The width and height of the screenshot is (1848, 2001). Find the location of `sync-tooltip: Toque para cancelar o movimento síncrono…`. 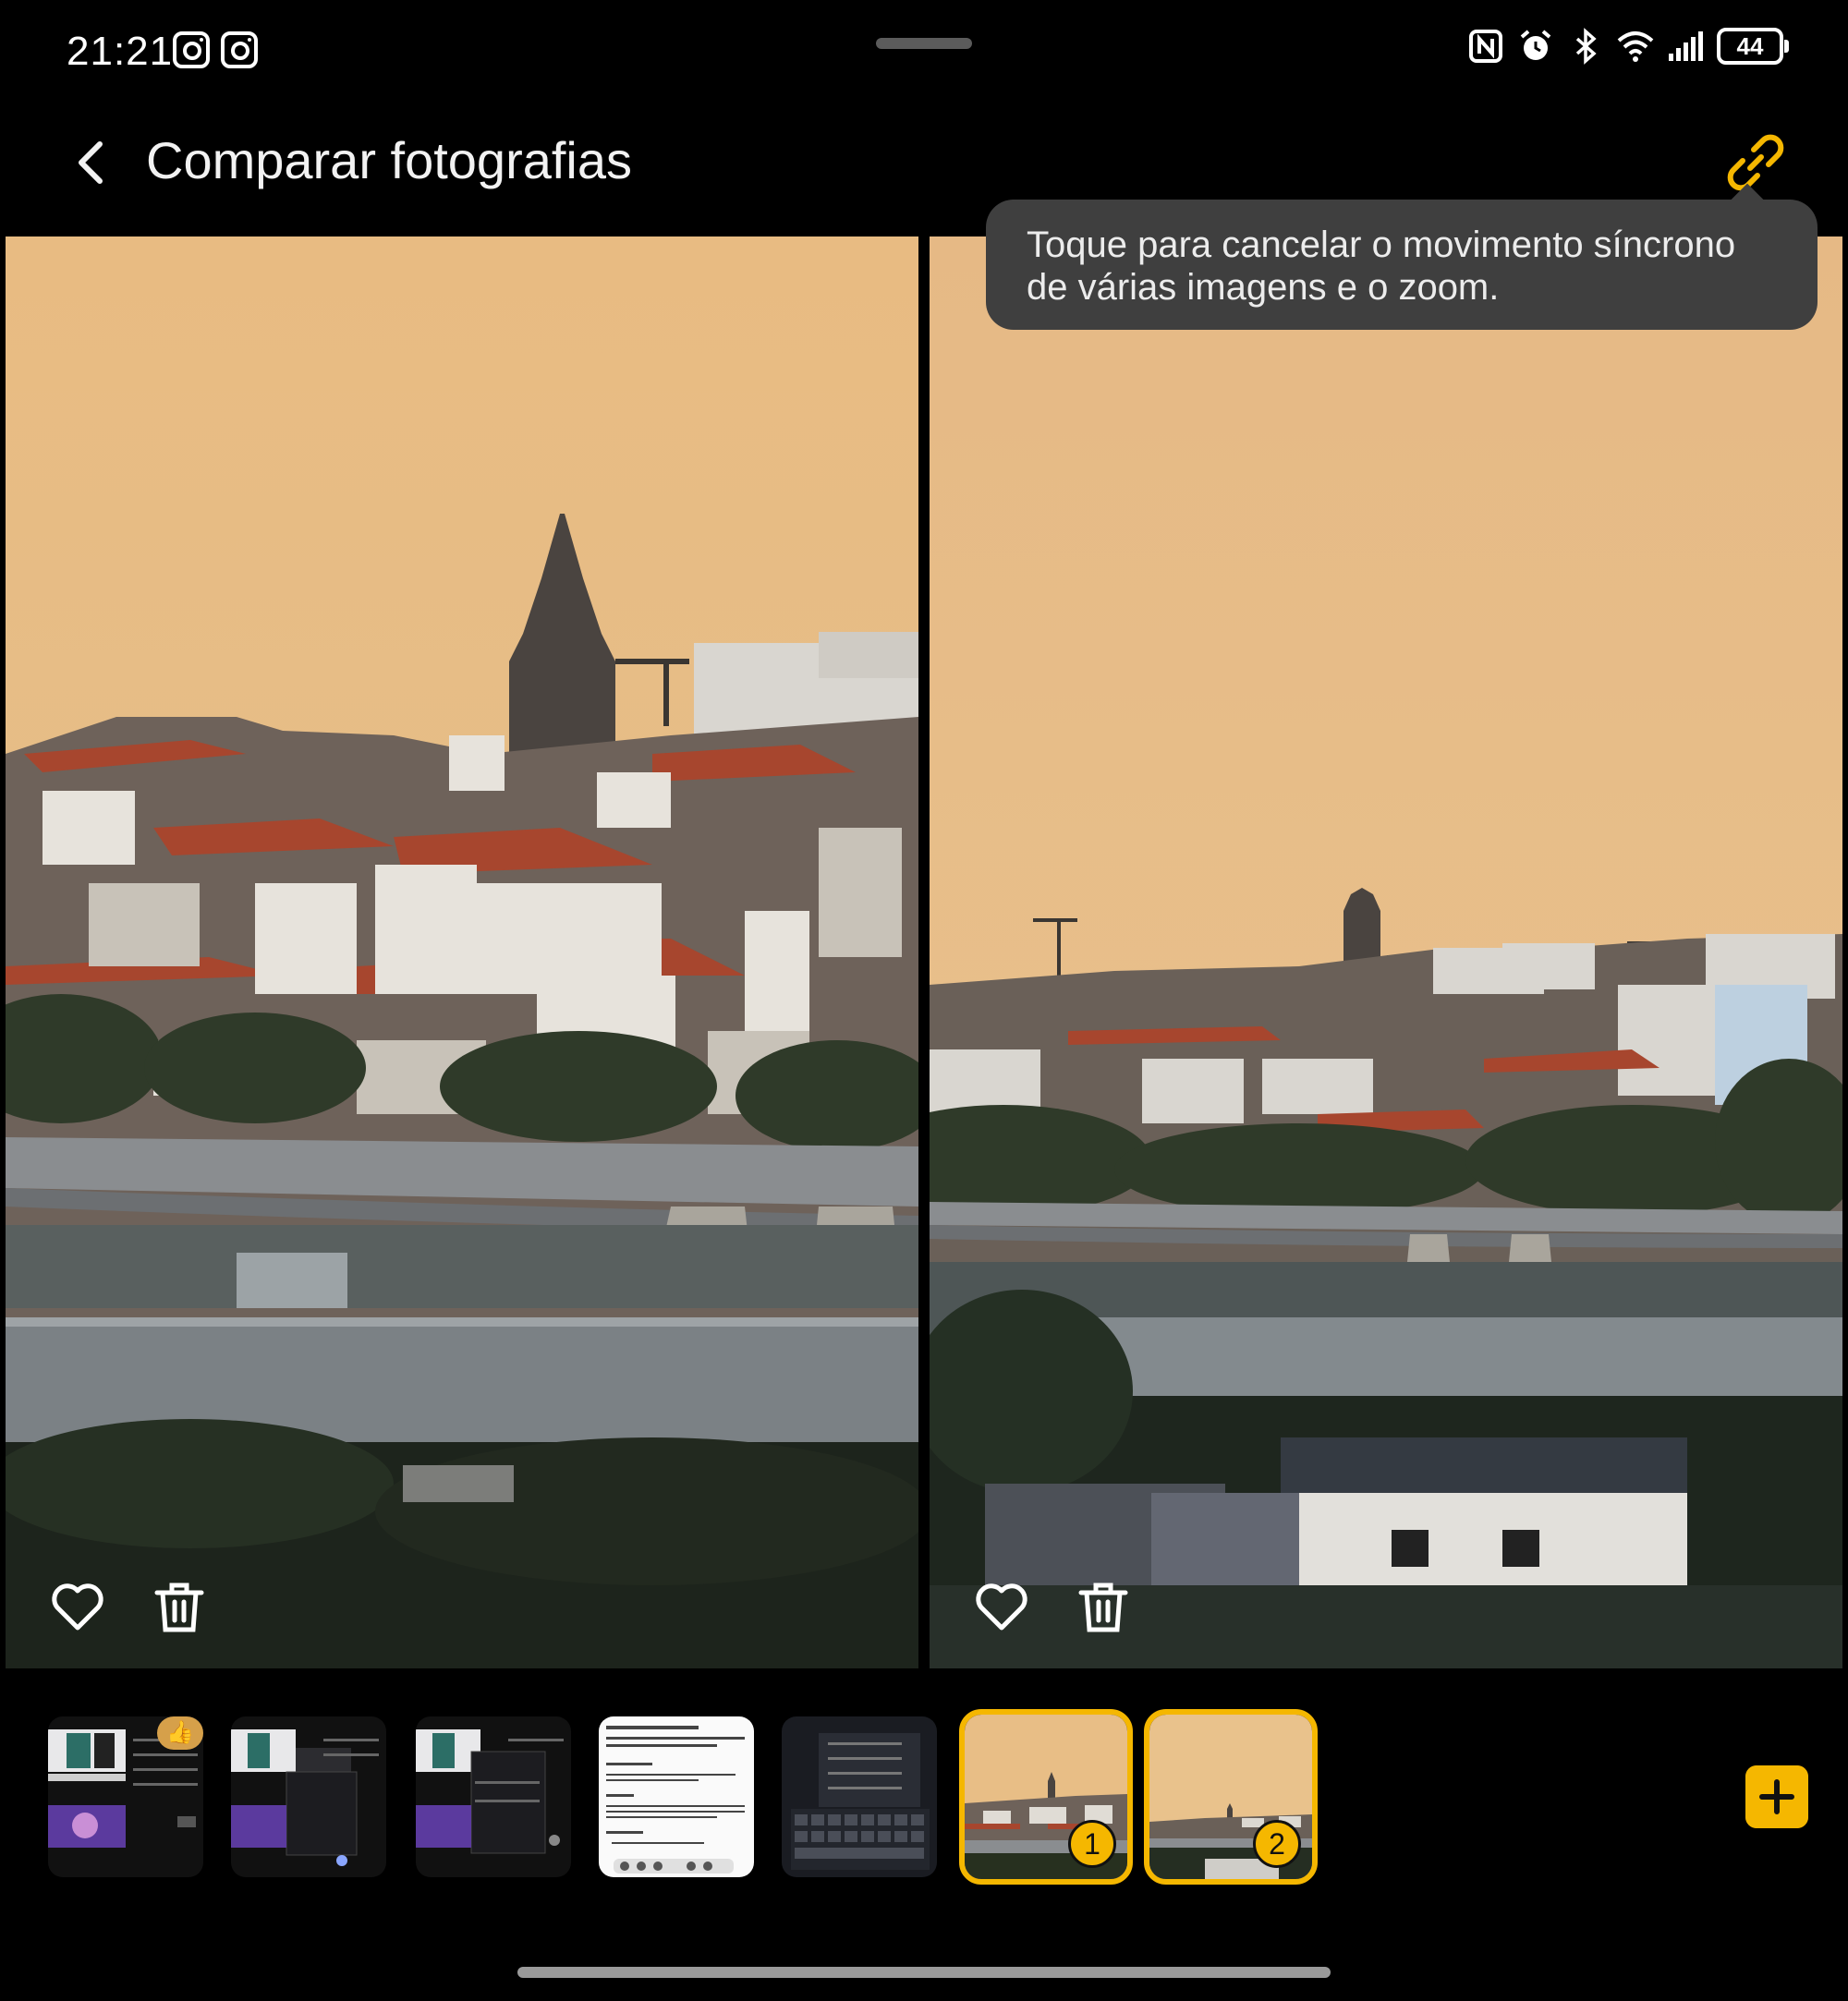

sync-tooltip: Toque para cancelar o movimento síncrono… is located at coordinates (1402, 265).